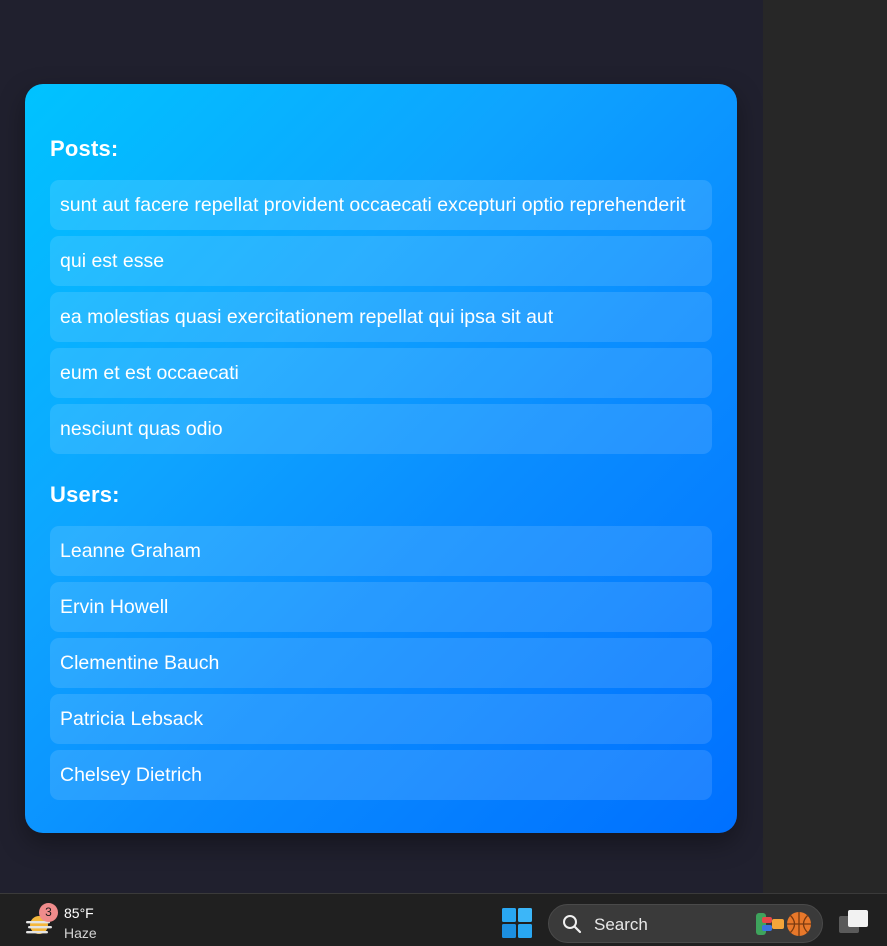 This screenshot has width=887, height=946. Describe the element at coordinates (621, 924) in the screenshot. I see `search-label: Search` at that location.